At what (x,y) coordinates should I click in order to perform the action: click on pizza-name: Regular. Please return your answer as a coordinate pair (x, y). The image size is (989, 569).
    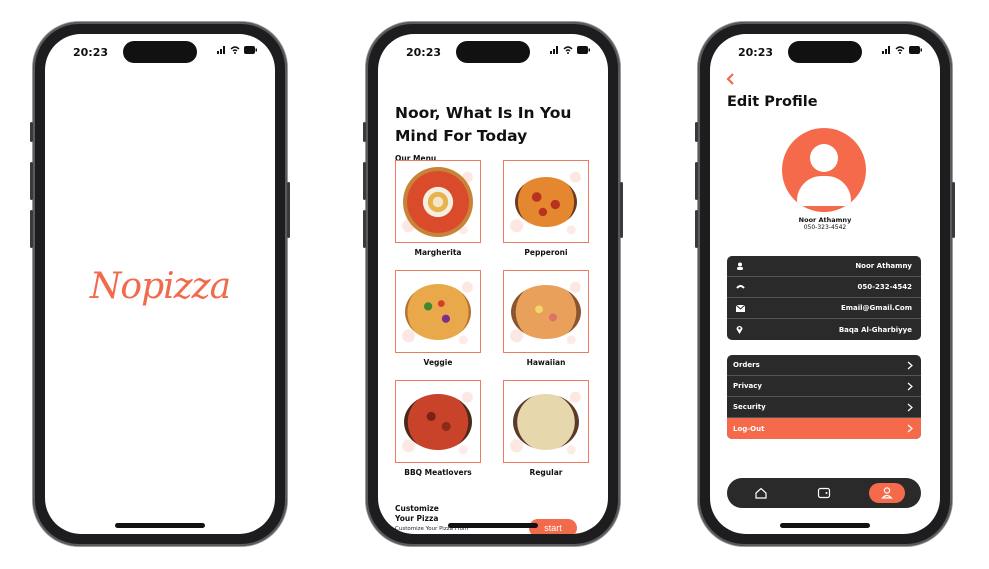
    Looking at the image, I should click on (546, 472).